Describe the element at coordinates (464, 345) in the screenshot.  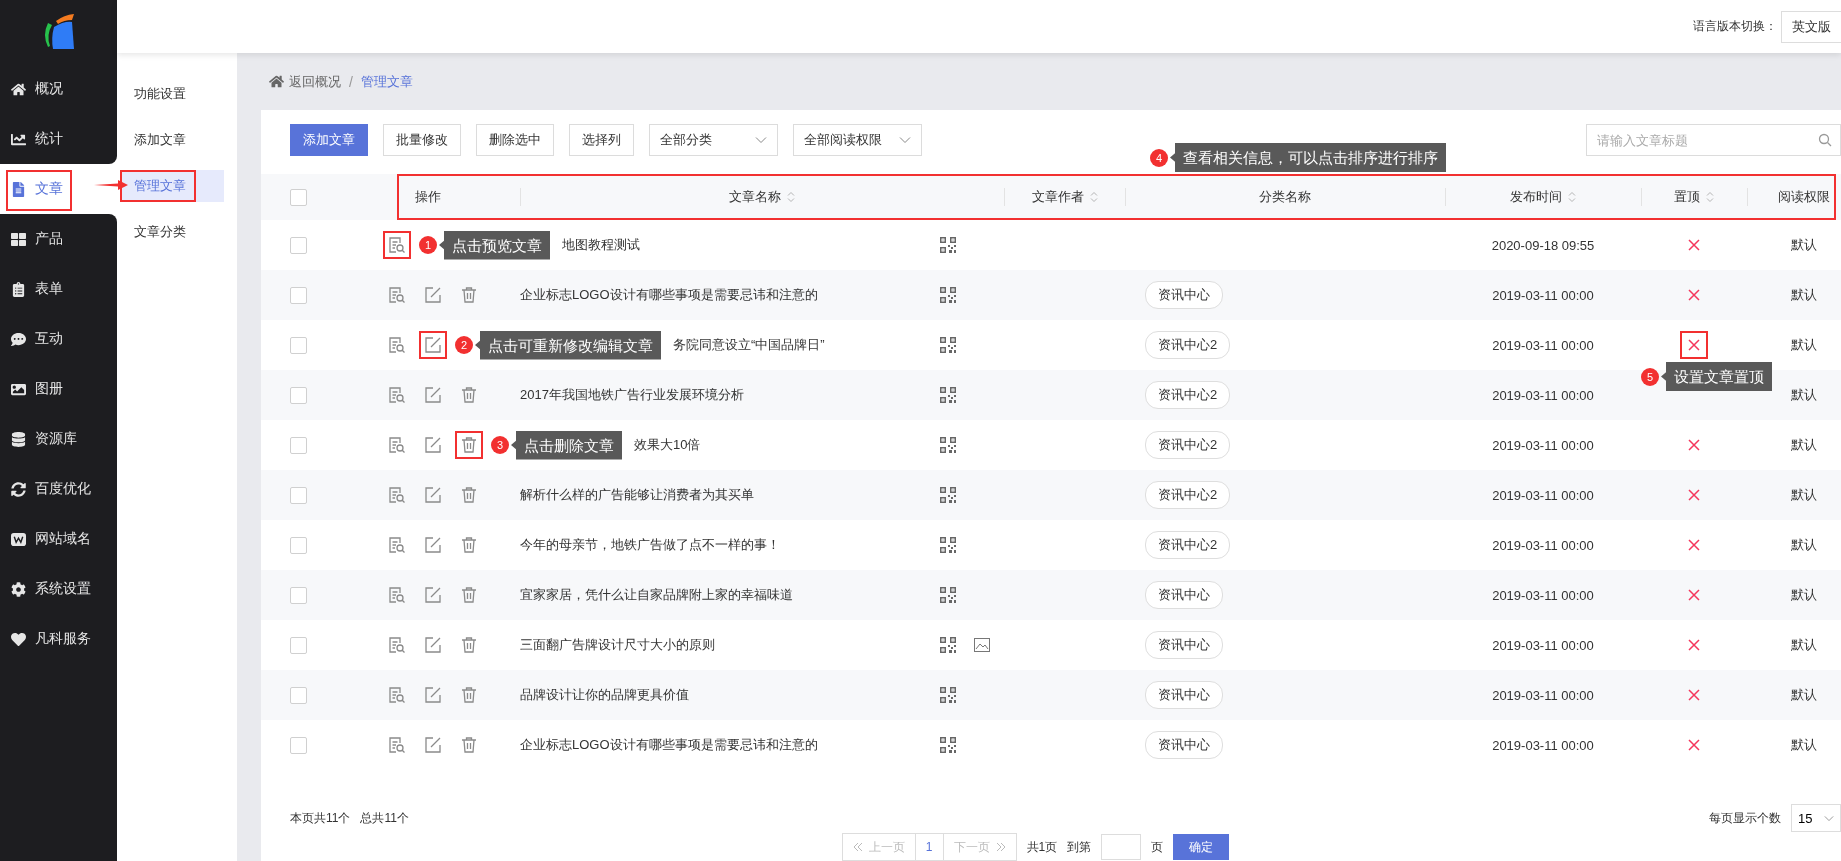
I see `step-number: 2` at that location.